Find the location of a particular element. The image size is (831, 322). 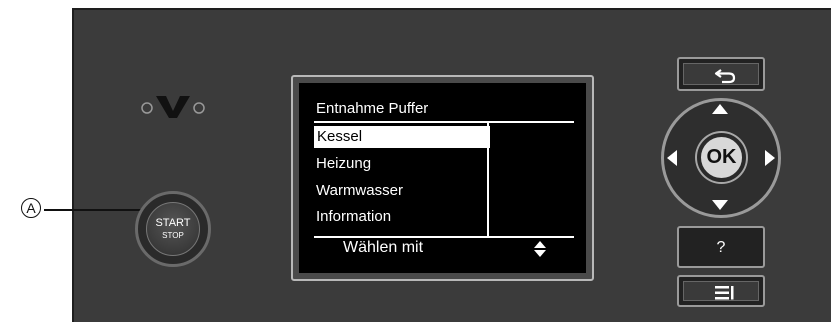

back-button-face is located at coordinates (721, 74).